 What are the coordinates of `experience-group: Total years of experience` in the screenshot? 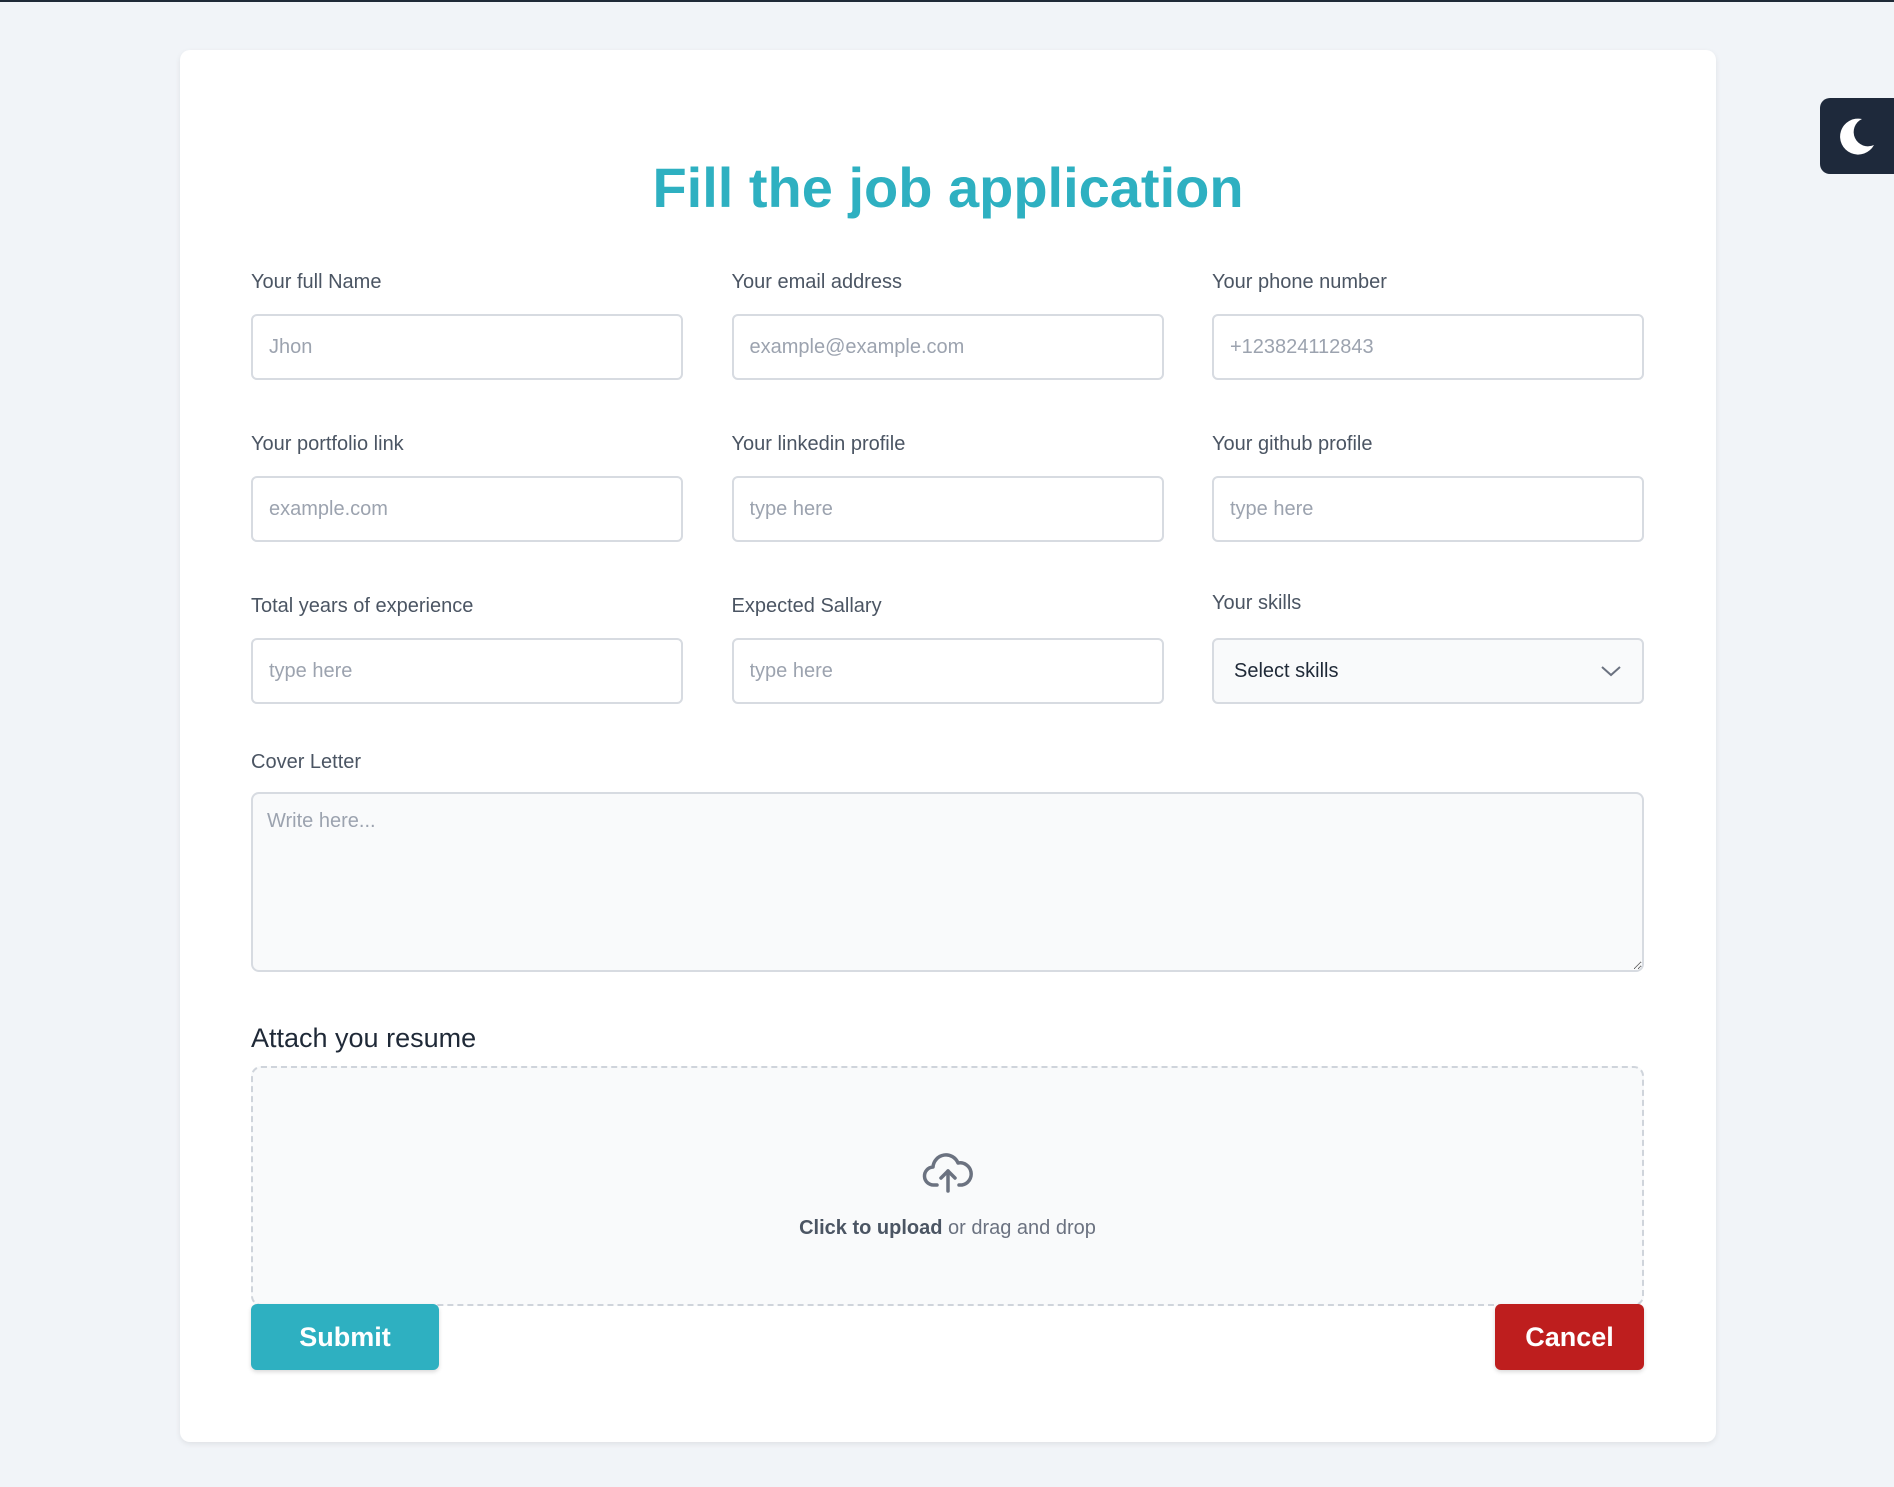 It's located at (467, 675).